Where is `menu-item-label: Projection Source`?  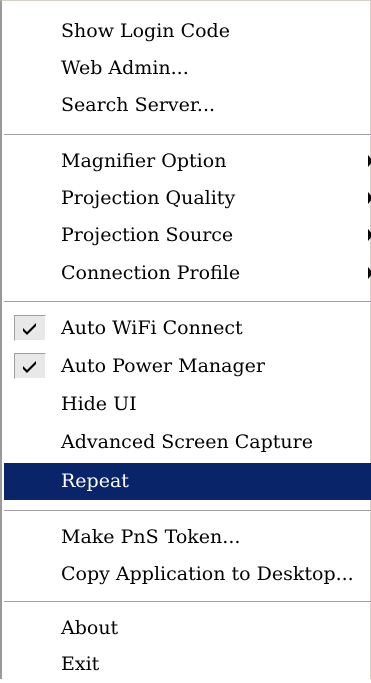 menu-item-label: Projection Source is located at coordinates (147, 235).